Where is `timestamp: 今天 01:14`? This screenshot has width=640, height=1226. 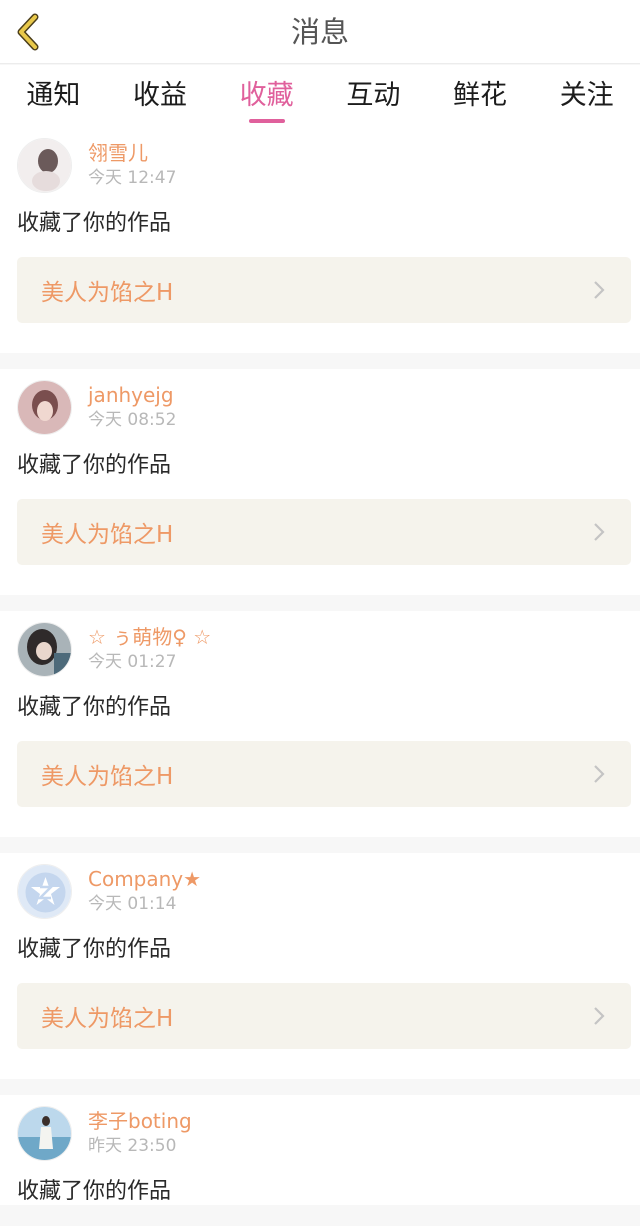 timestamp: 今天 01:14 is located at coordinates (132, 904).